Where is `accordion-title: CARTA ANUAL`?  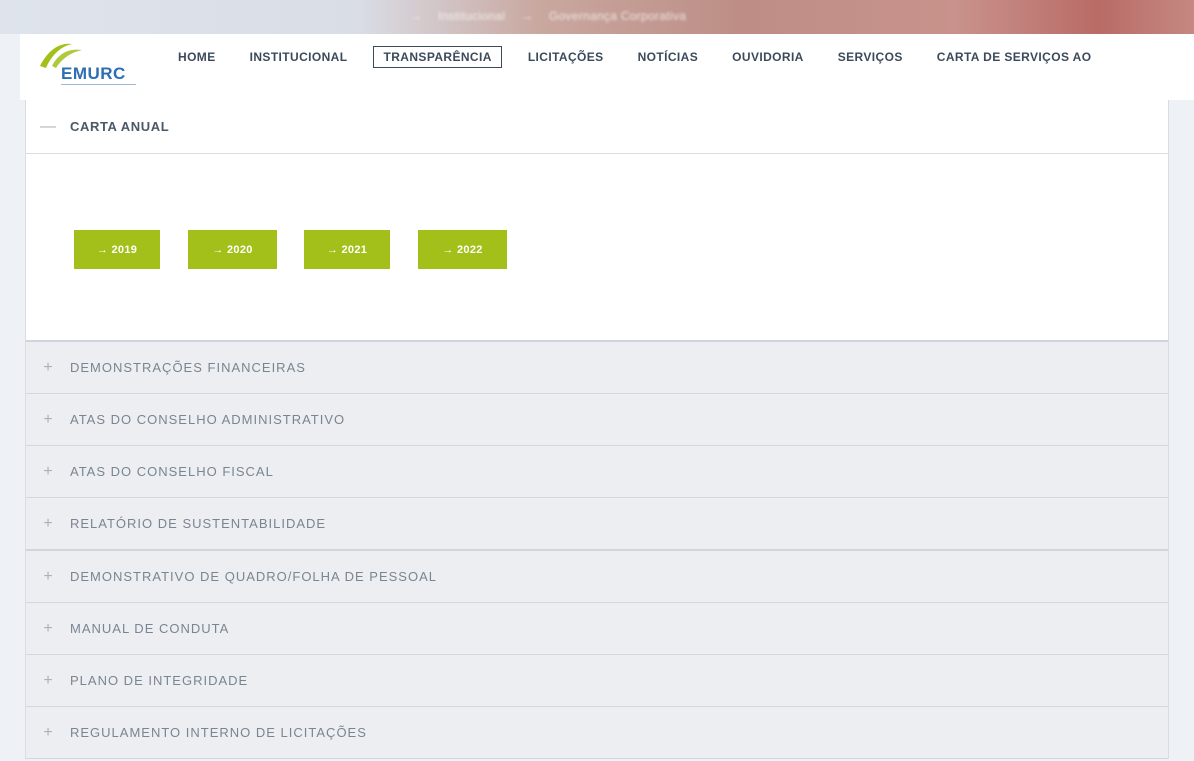 accordion-title: CARTA ANUAL is located at coordinates (120, 126).